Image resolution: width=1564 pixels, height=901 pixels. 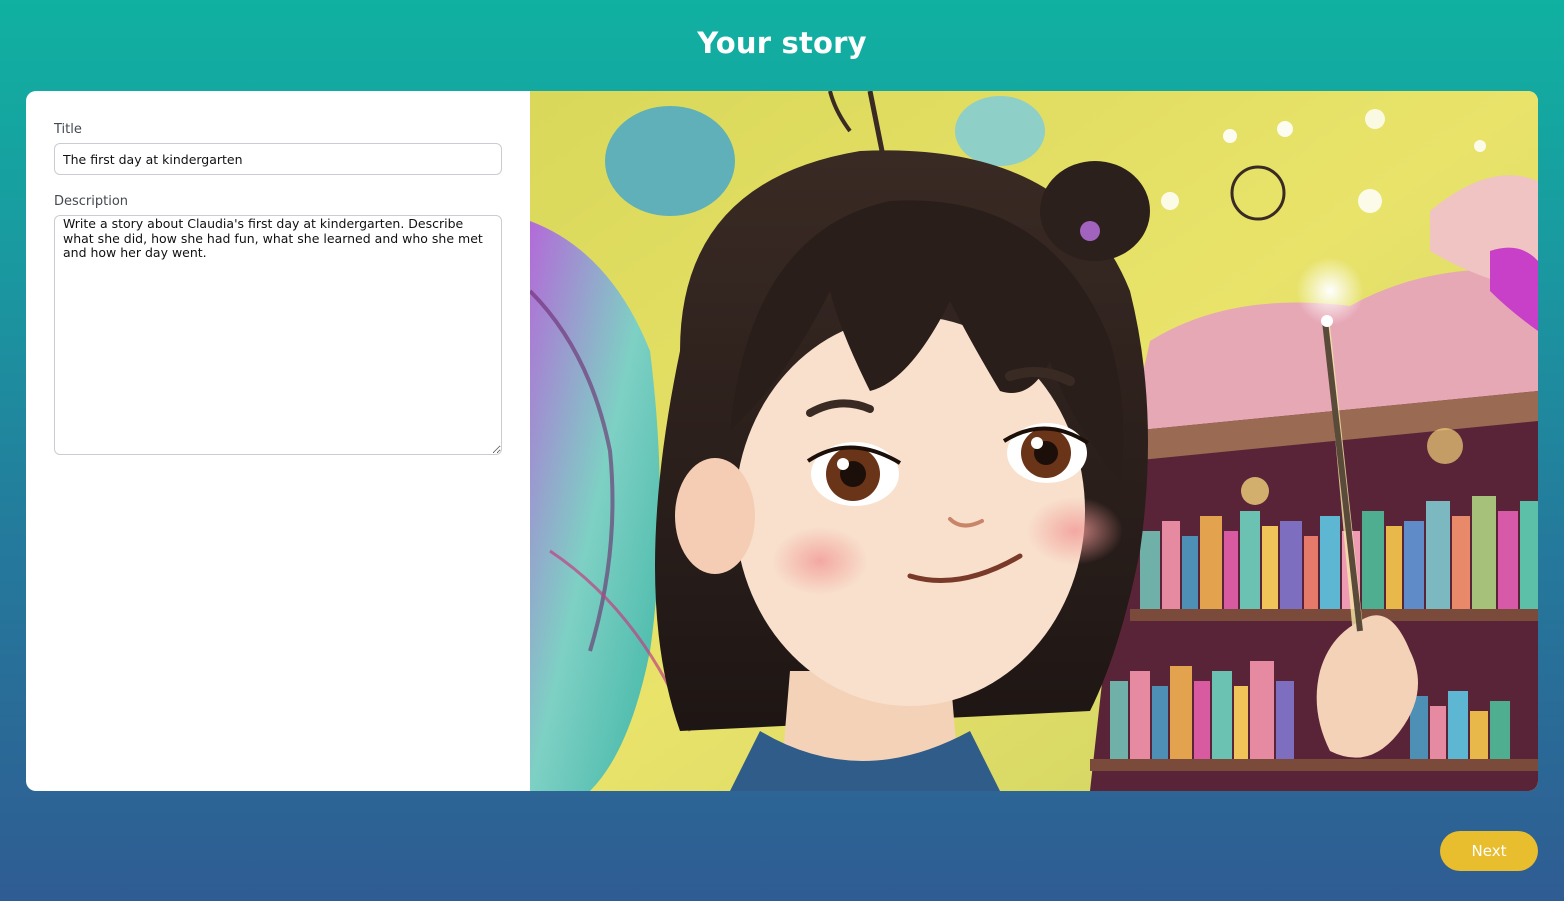 What do you see at coordinates (782, 43) in the screenshot?
I see `page-title: Your story` at bounding box center [782, 43].